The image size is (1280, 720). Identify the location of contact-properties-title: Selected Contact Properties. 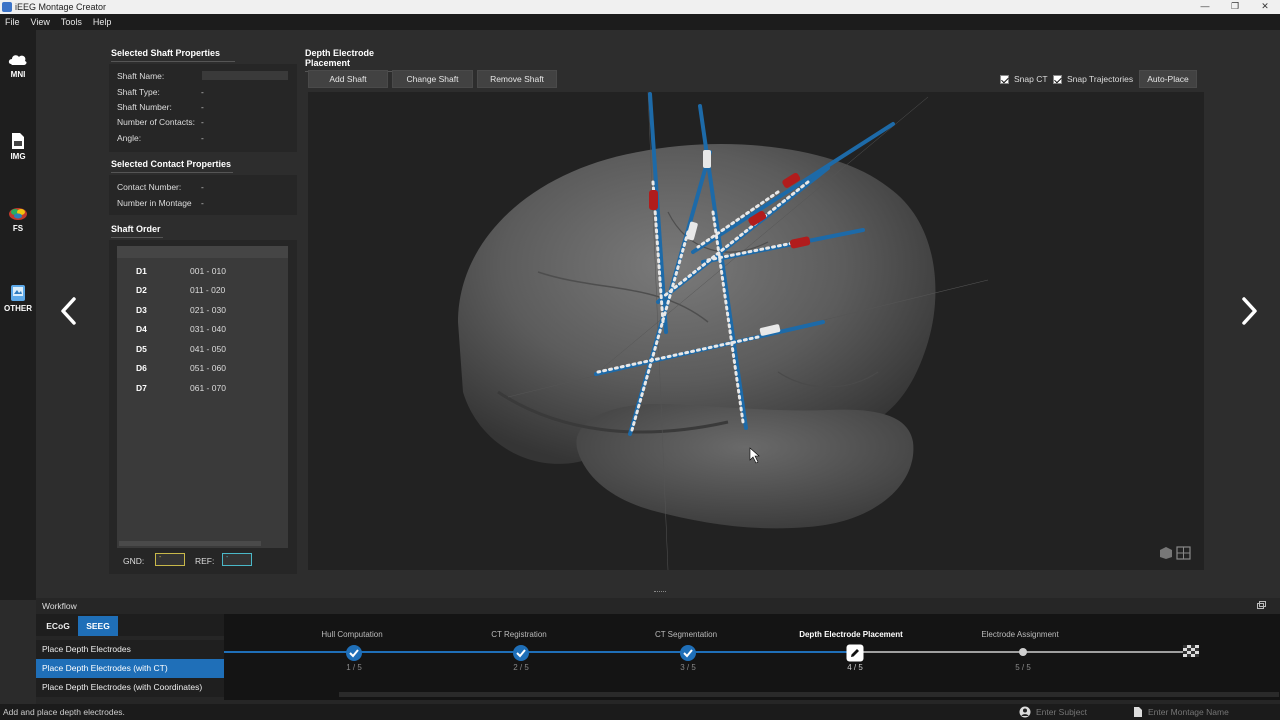
(172, 166).